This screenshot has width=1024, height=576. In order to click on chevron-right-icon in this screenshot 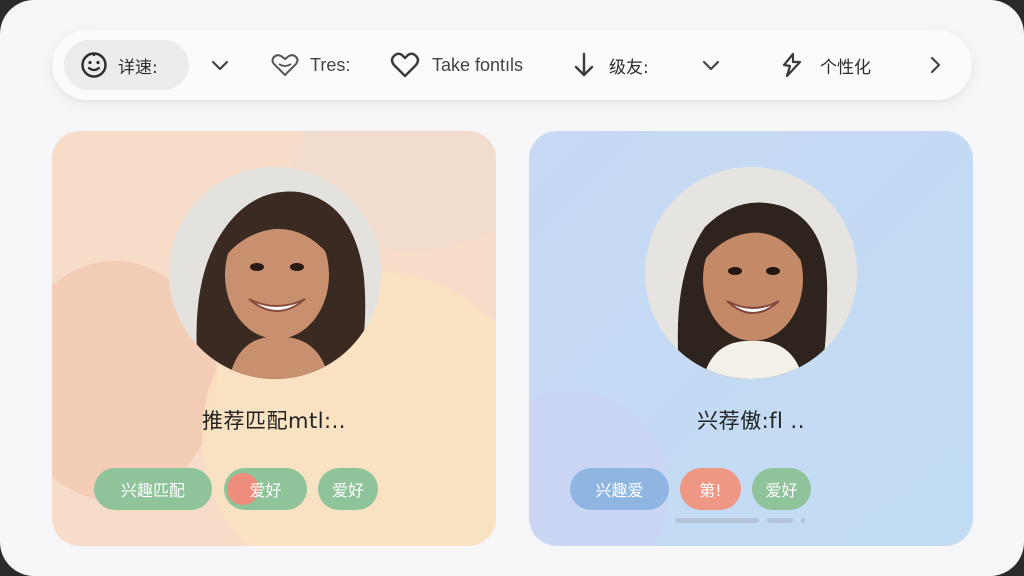, I will do `click(935, 65)`.